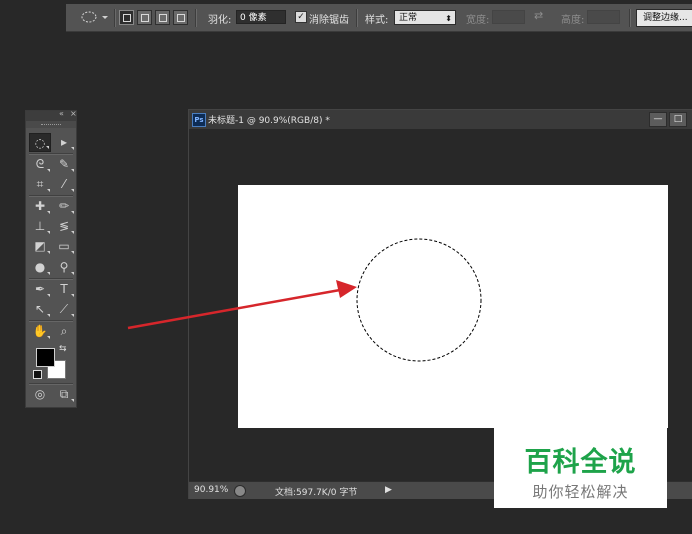 The image size is (692, 534). Describe the element at coordinates (678, 119) in the screenshot. I see `restore-button: □` at that location.